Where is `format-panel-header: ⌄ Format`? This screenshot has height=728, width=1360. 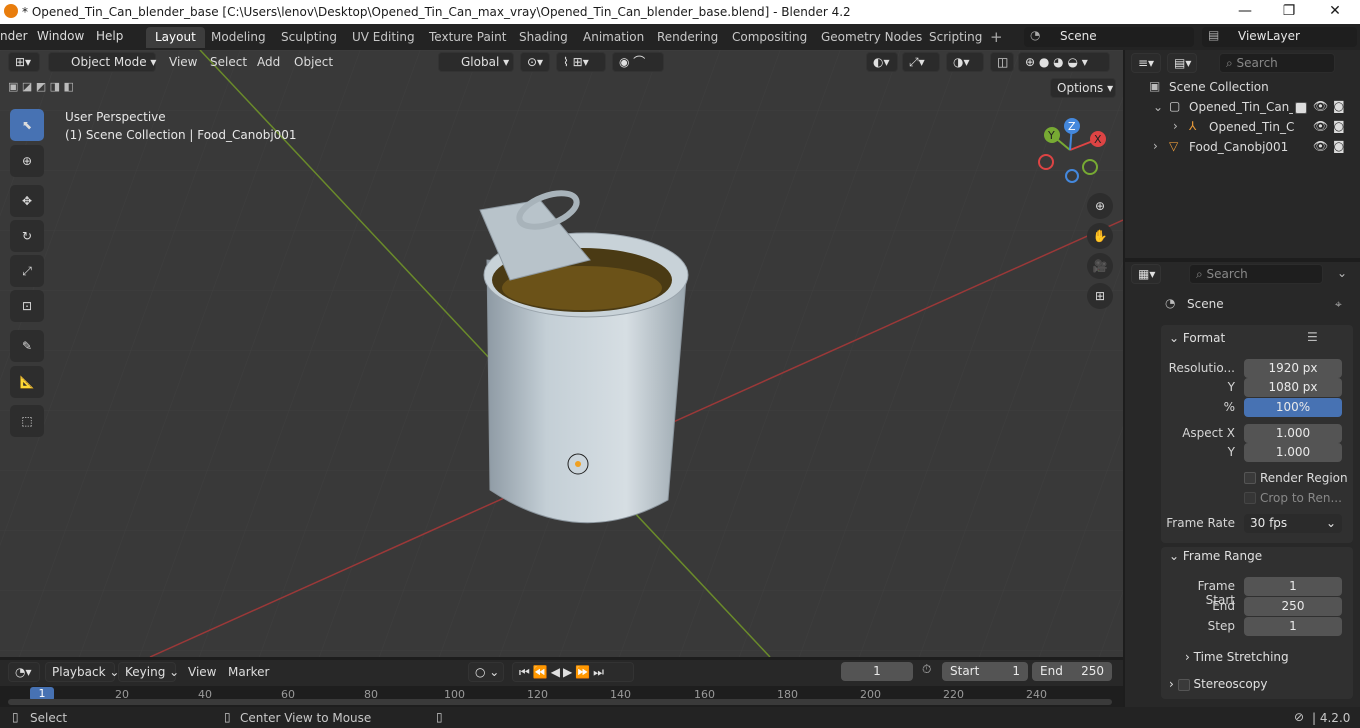
format-panel-header: ⌄ Format is located at coordinates (1197, 342).